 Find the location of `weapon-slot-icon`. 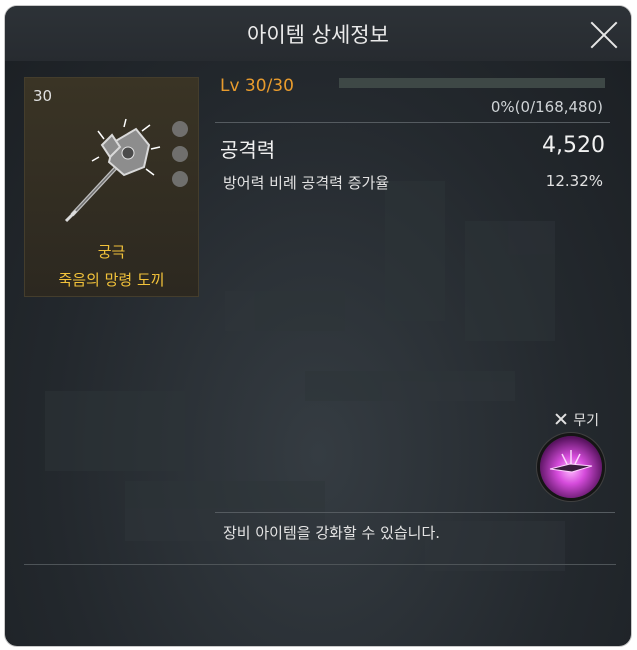

weapon-slot-icon is located at coordinates (571, 467).